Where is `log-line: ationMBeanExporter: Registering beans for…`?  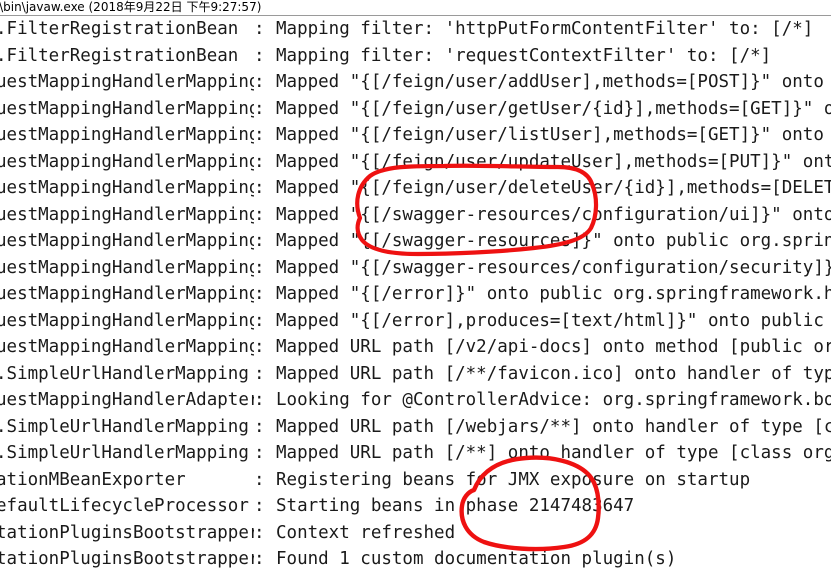
log-line: ationMBeanExporter: Registering beans for… is located at coordinates (415, 480).